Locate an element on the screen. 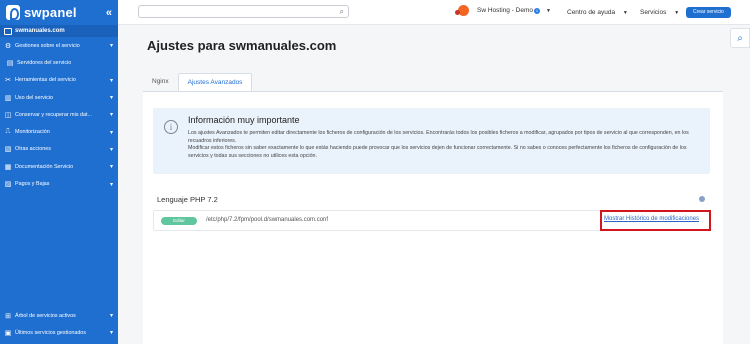 The width and height of the screenshot is (750, 344). sidebar-item-label: Gestiones sobre el servicio is located at coordinates (47, 45).